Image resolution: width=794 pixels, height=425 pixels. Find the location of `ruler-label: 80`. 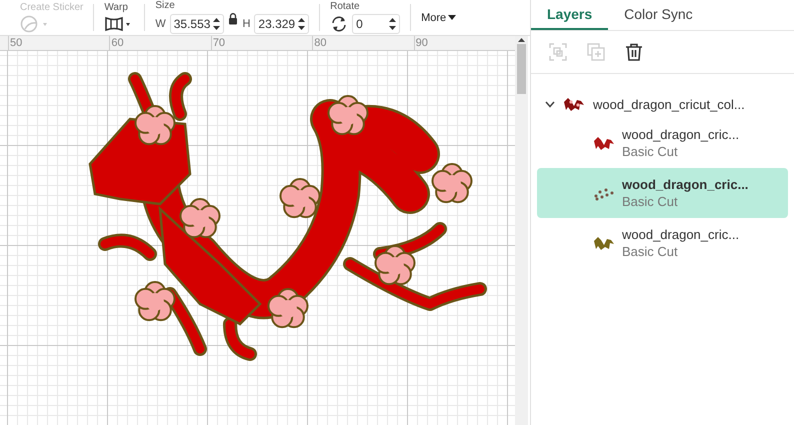

ruler-label: 80 is located at coordinates (363, 43).